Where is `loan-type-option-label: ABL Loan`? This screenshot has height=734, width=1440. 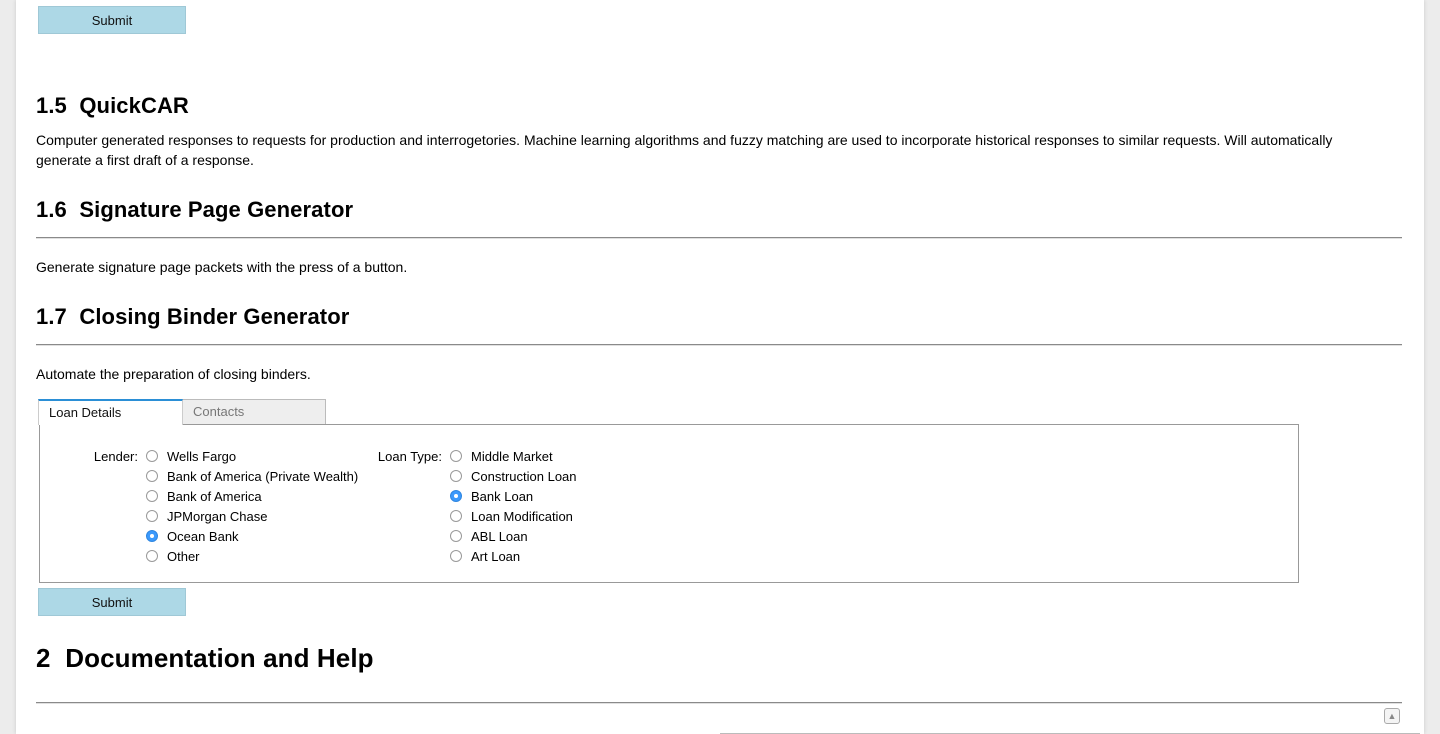
loan-type-option-label: ABL Loan is located at coordinates (499, 536).